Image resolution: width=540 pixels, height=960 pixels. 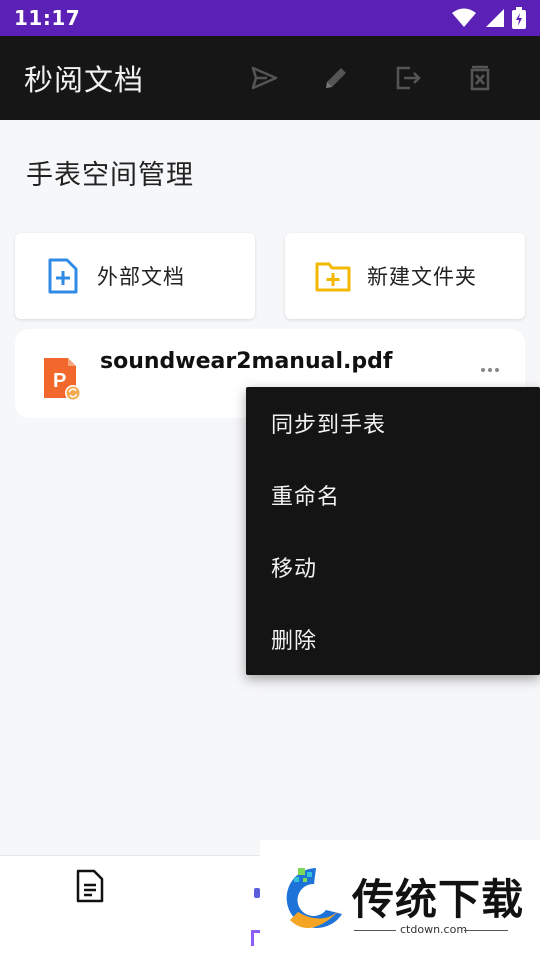 What do you see at coordinates (434, 929) in the screenshot?
I see `watermark-site: ctdown.com` at bounding box center [434, 929].